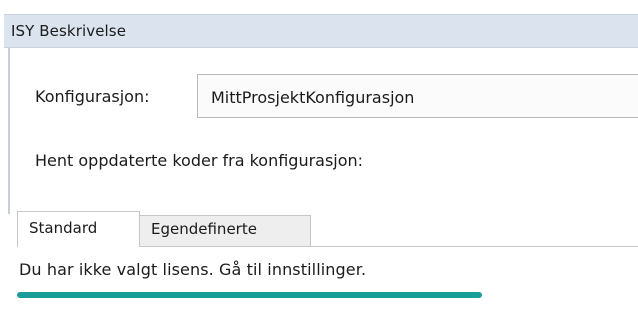 The image size is (638, 324). What do you see at coordinates (204, 229) in the screenshot?
I see `tab-egendefinerte-label: Egendefinerte` at bounding box center [204, 229].